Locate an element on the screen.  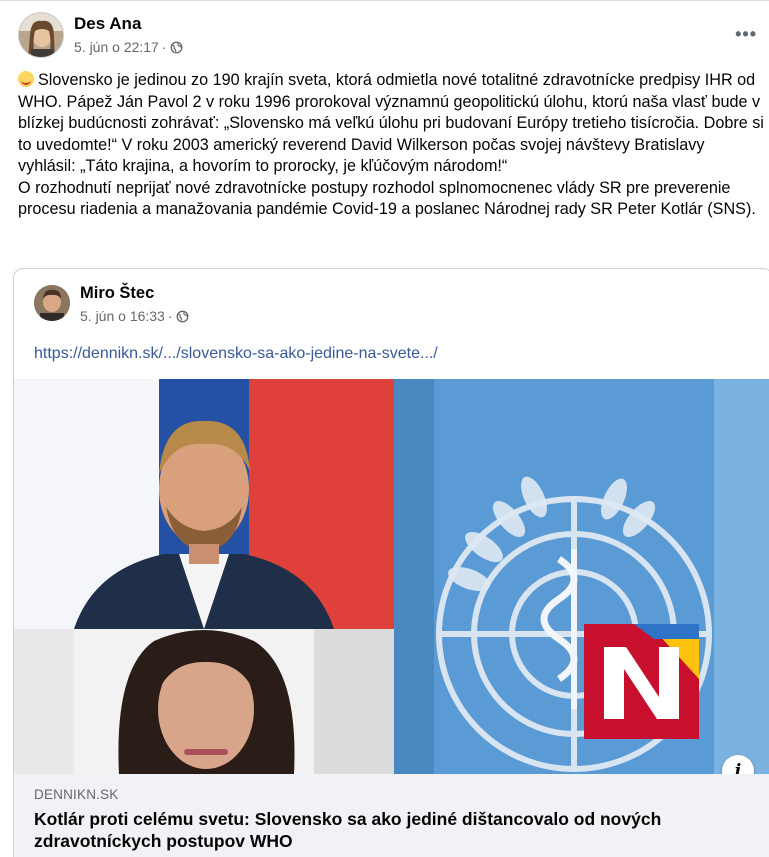
dennik-n-logo-icon is located at coordinates (641, 681).